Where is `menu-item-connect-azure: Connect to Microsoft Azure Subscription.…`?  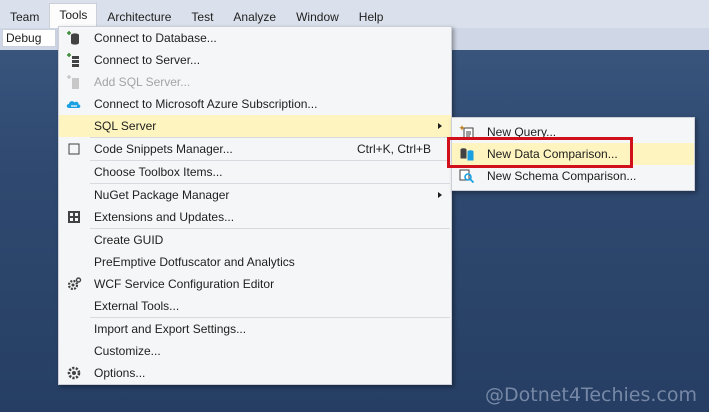
menu-item-connect-azure: Connect to Microsoft Azure Subscription.… is located at coordinates (255, 104).